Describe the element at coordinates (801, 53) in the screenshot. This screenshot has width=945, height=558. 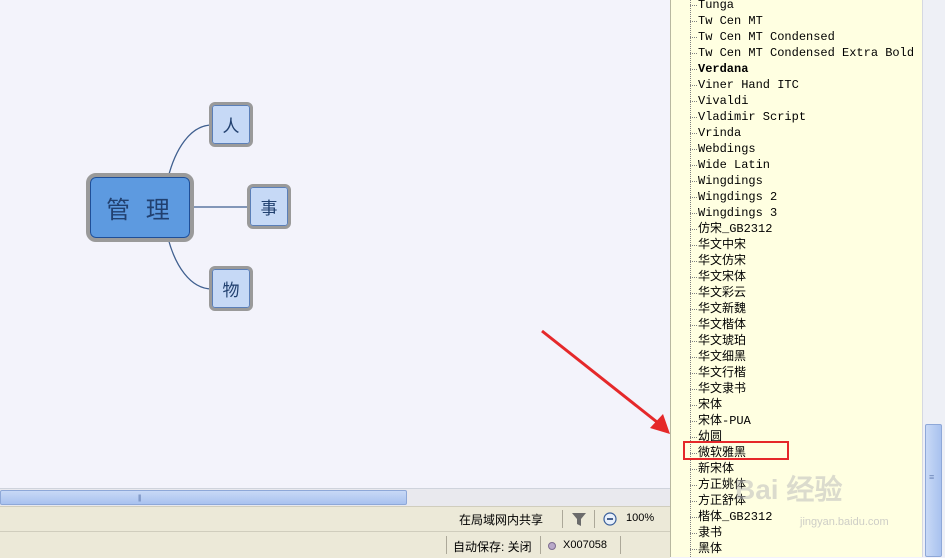
I see `font-list-item: Tw Cen MT Condensed Extra Bold` at that location.